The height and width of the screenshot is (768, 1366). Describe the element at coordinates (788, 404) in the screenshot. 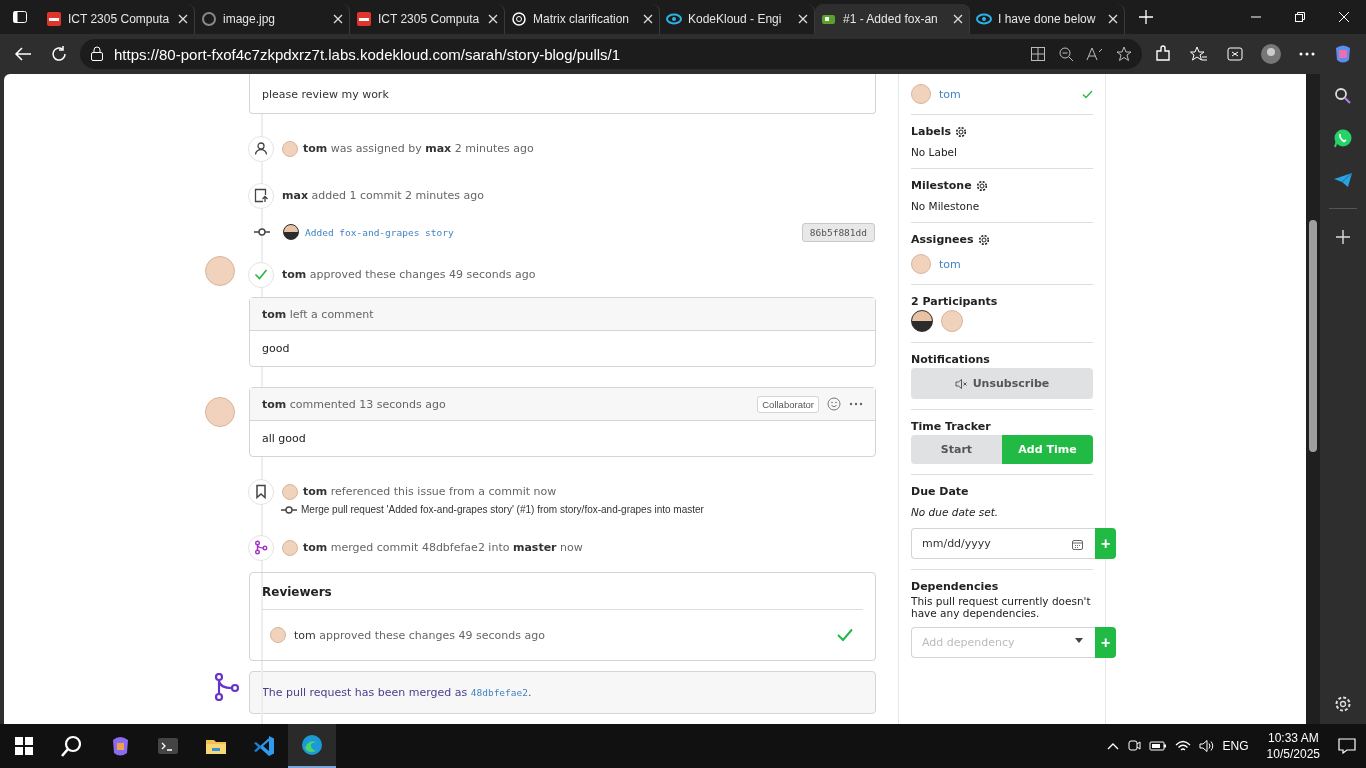

I see `role-label: Collaborator` at that location.